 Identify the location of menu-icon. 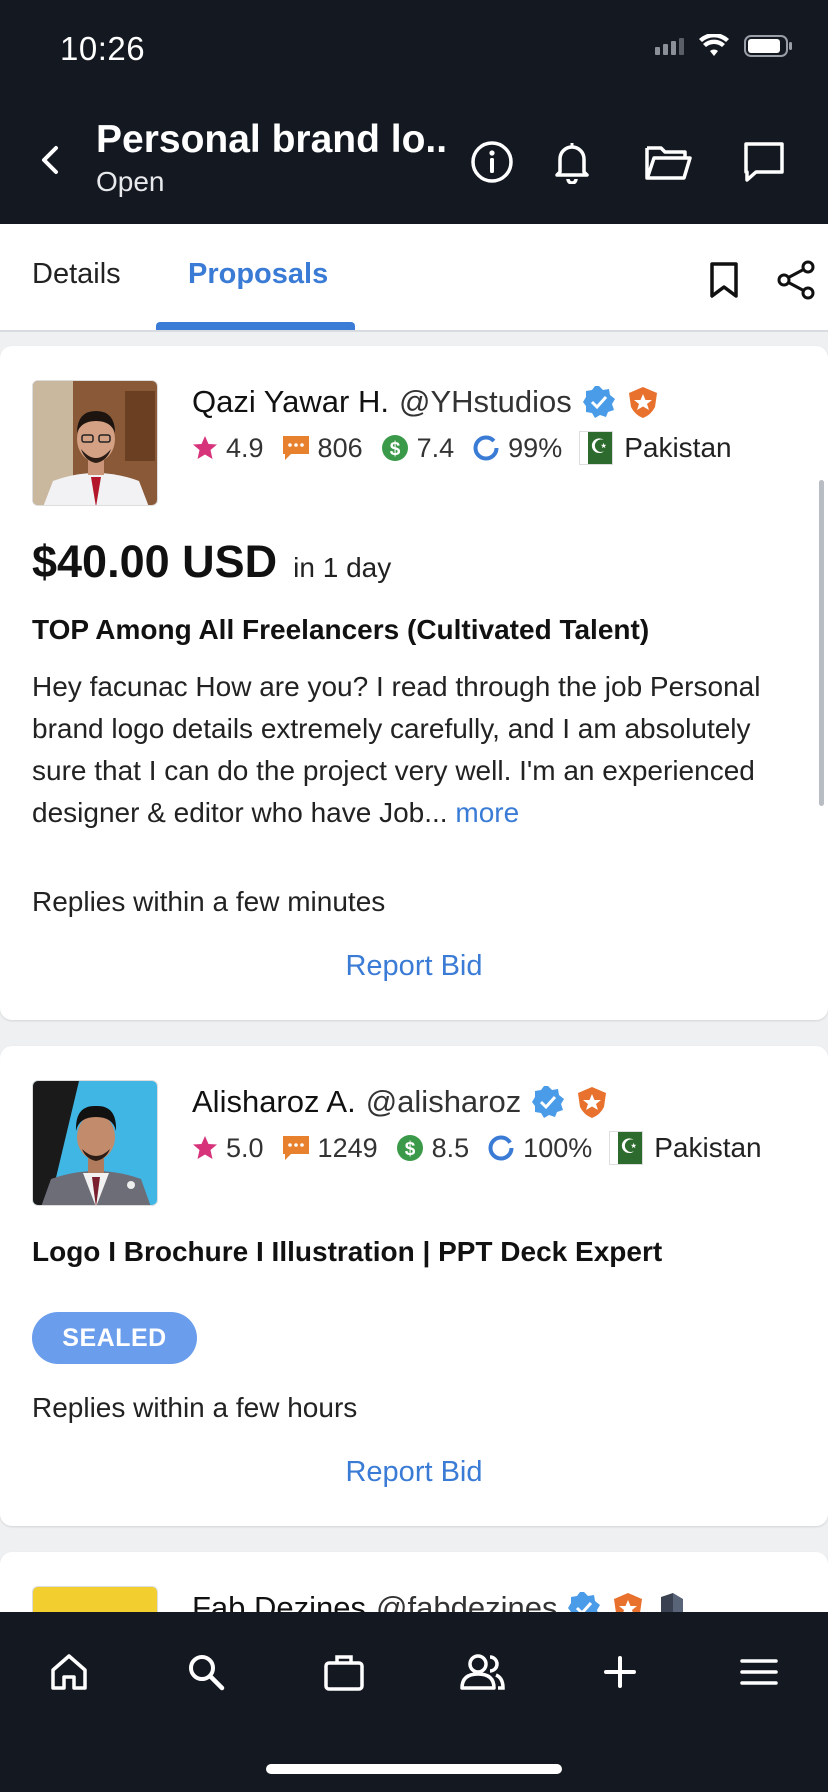
(759, 1672).